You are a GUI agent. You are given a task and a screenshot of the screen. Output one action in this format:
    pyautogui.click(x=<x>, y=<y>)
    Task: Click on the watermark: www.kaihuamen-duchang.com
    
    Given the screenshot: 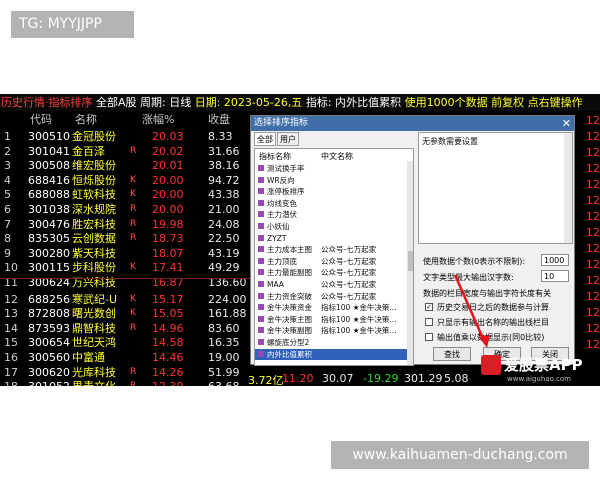 What is the action you would take?
    pyautogui.click(x=460, y=455)
    